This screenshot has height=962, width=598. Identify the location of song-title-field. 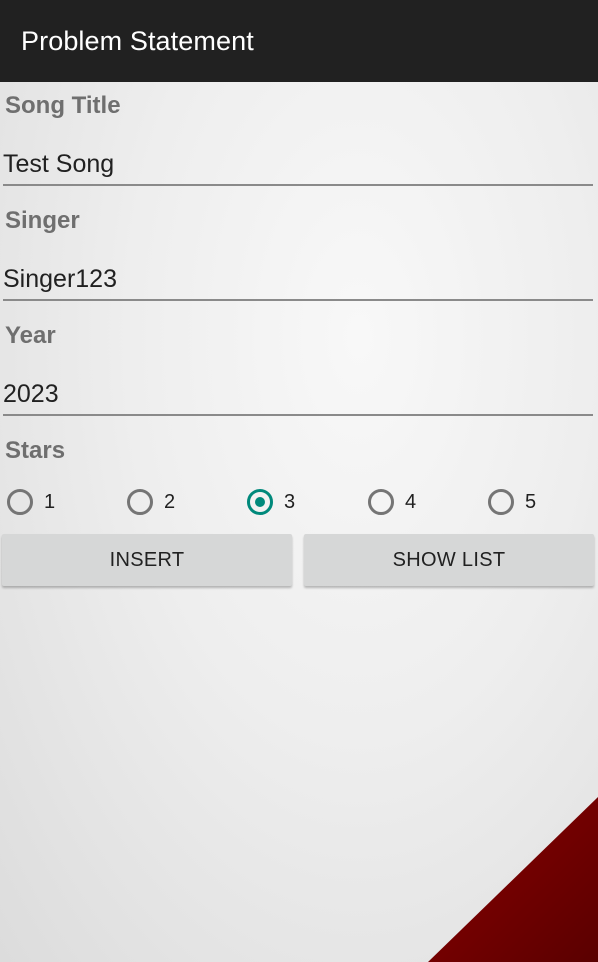
(298, 165).